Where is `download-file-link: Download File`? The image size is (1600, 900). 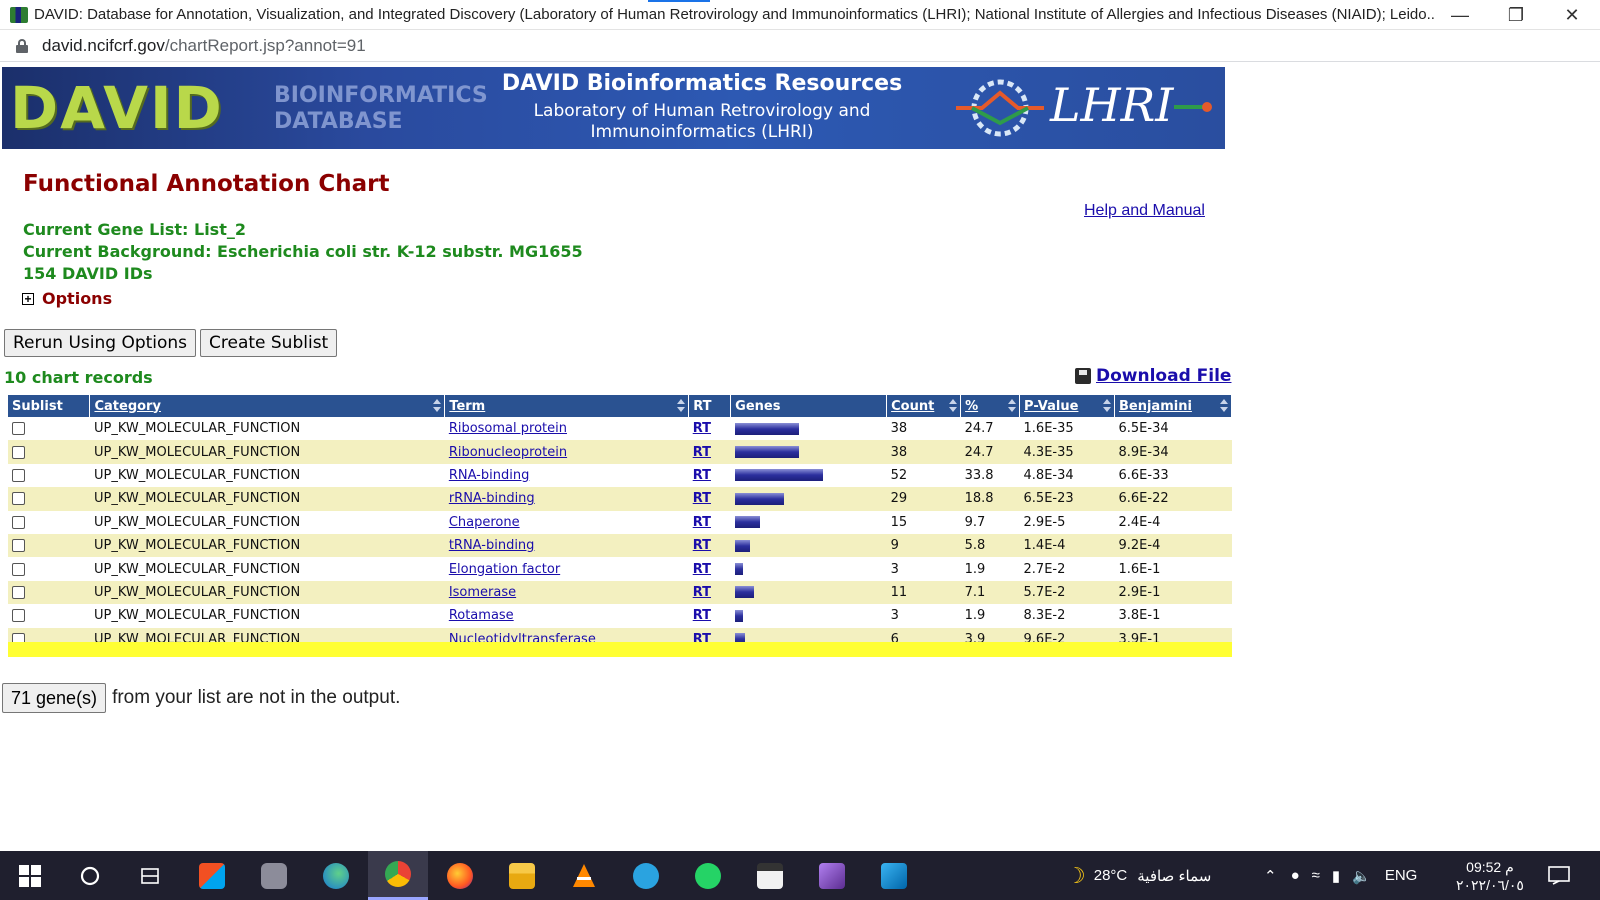
download-file-link: Download File is located at coordinates (1153, 376).